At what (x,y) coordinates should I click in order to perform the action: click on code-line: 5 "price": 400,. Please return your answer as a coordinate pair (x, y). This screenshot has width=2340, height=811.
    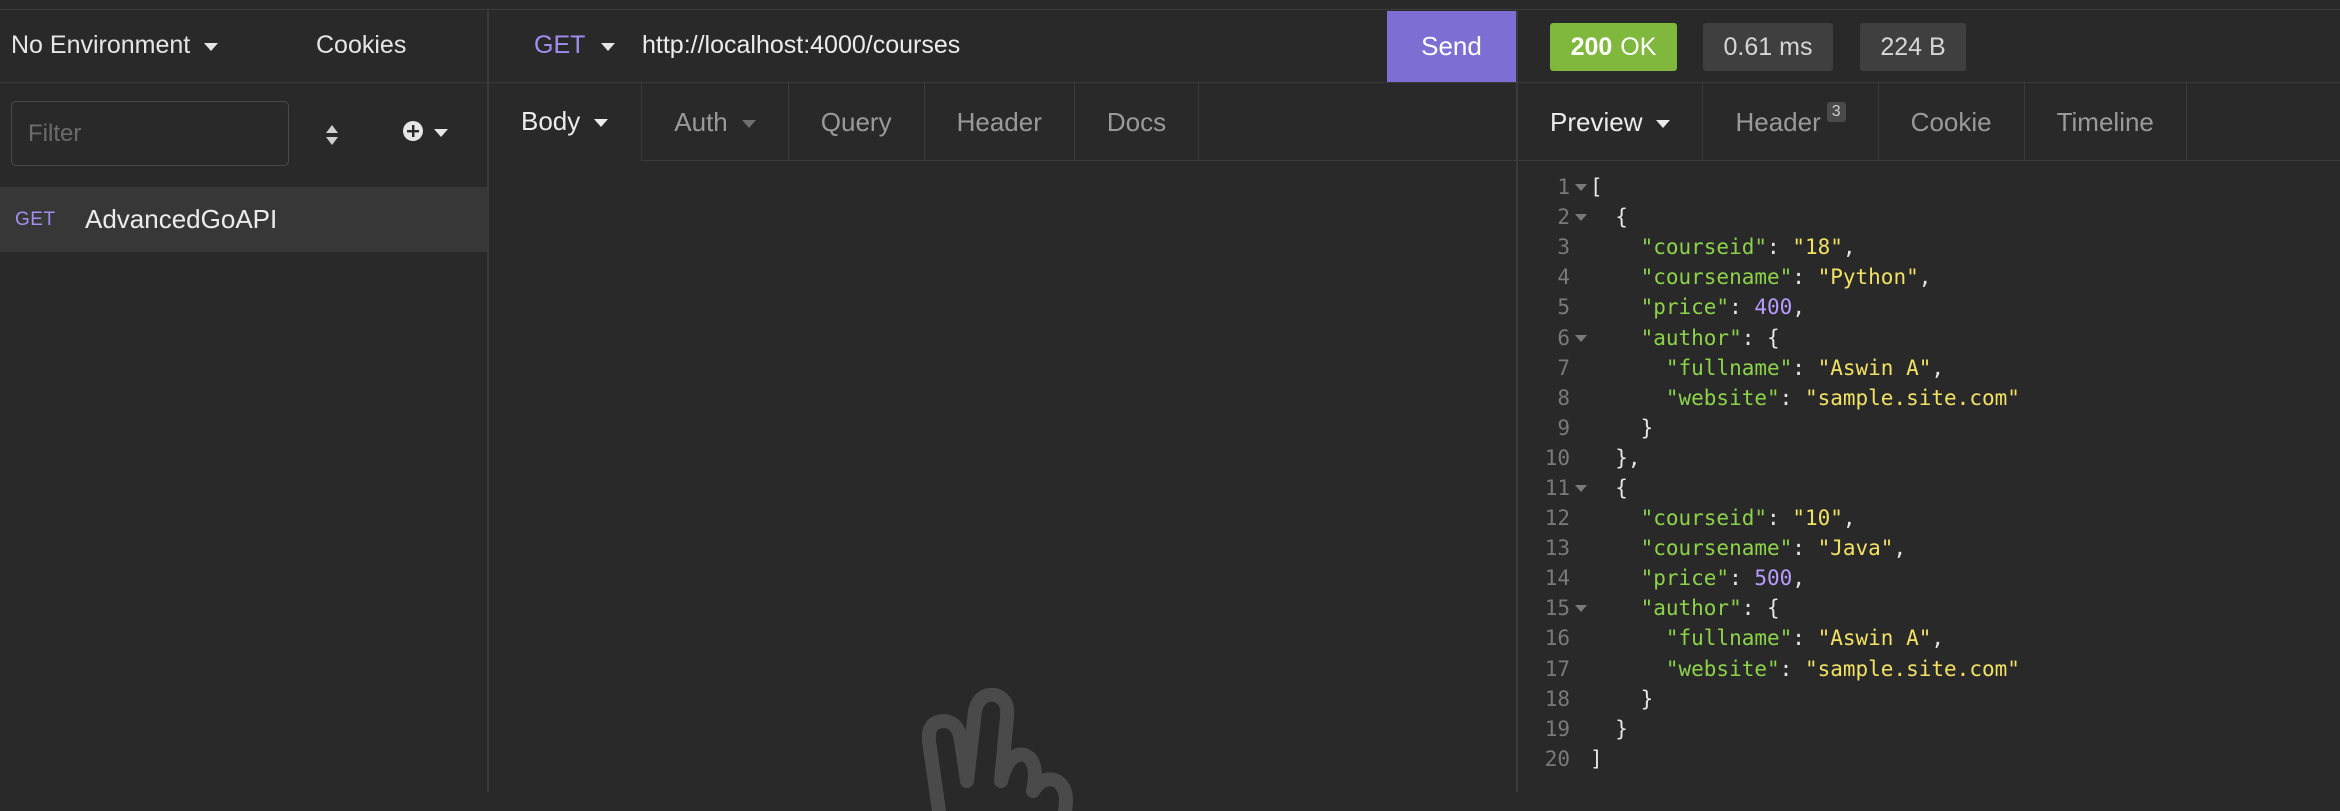
    Looking at the image, I should click on (1929, 307).